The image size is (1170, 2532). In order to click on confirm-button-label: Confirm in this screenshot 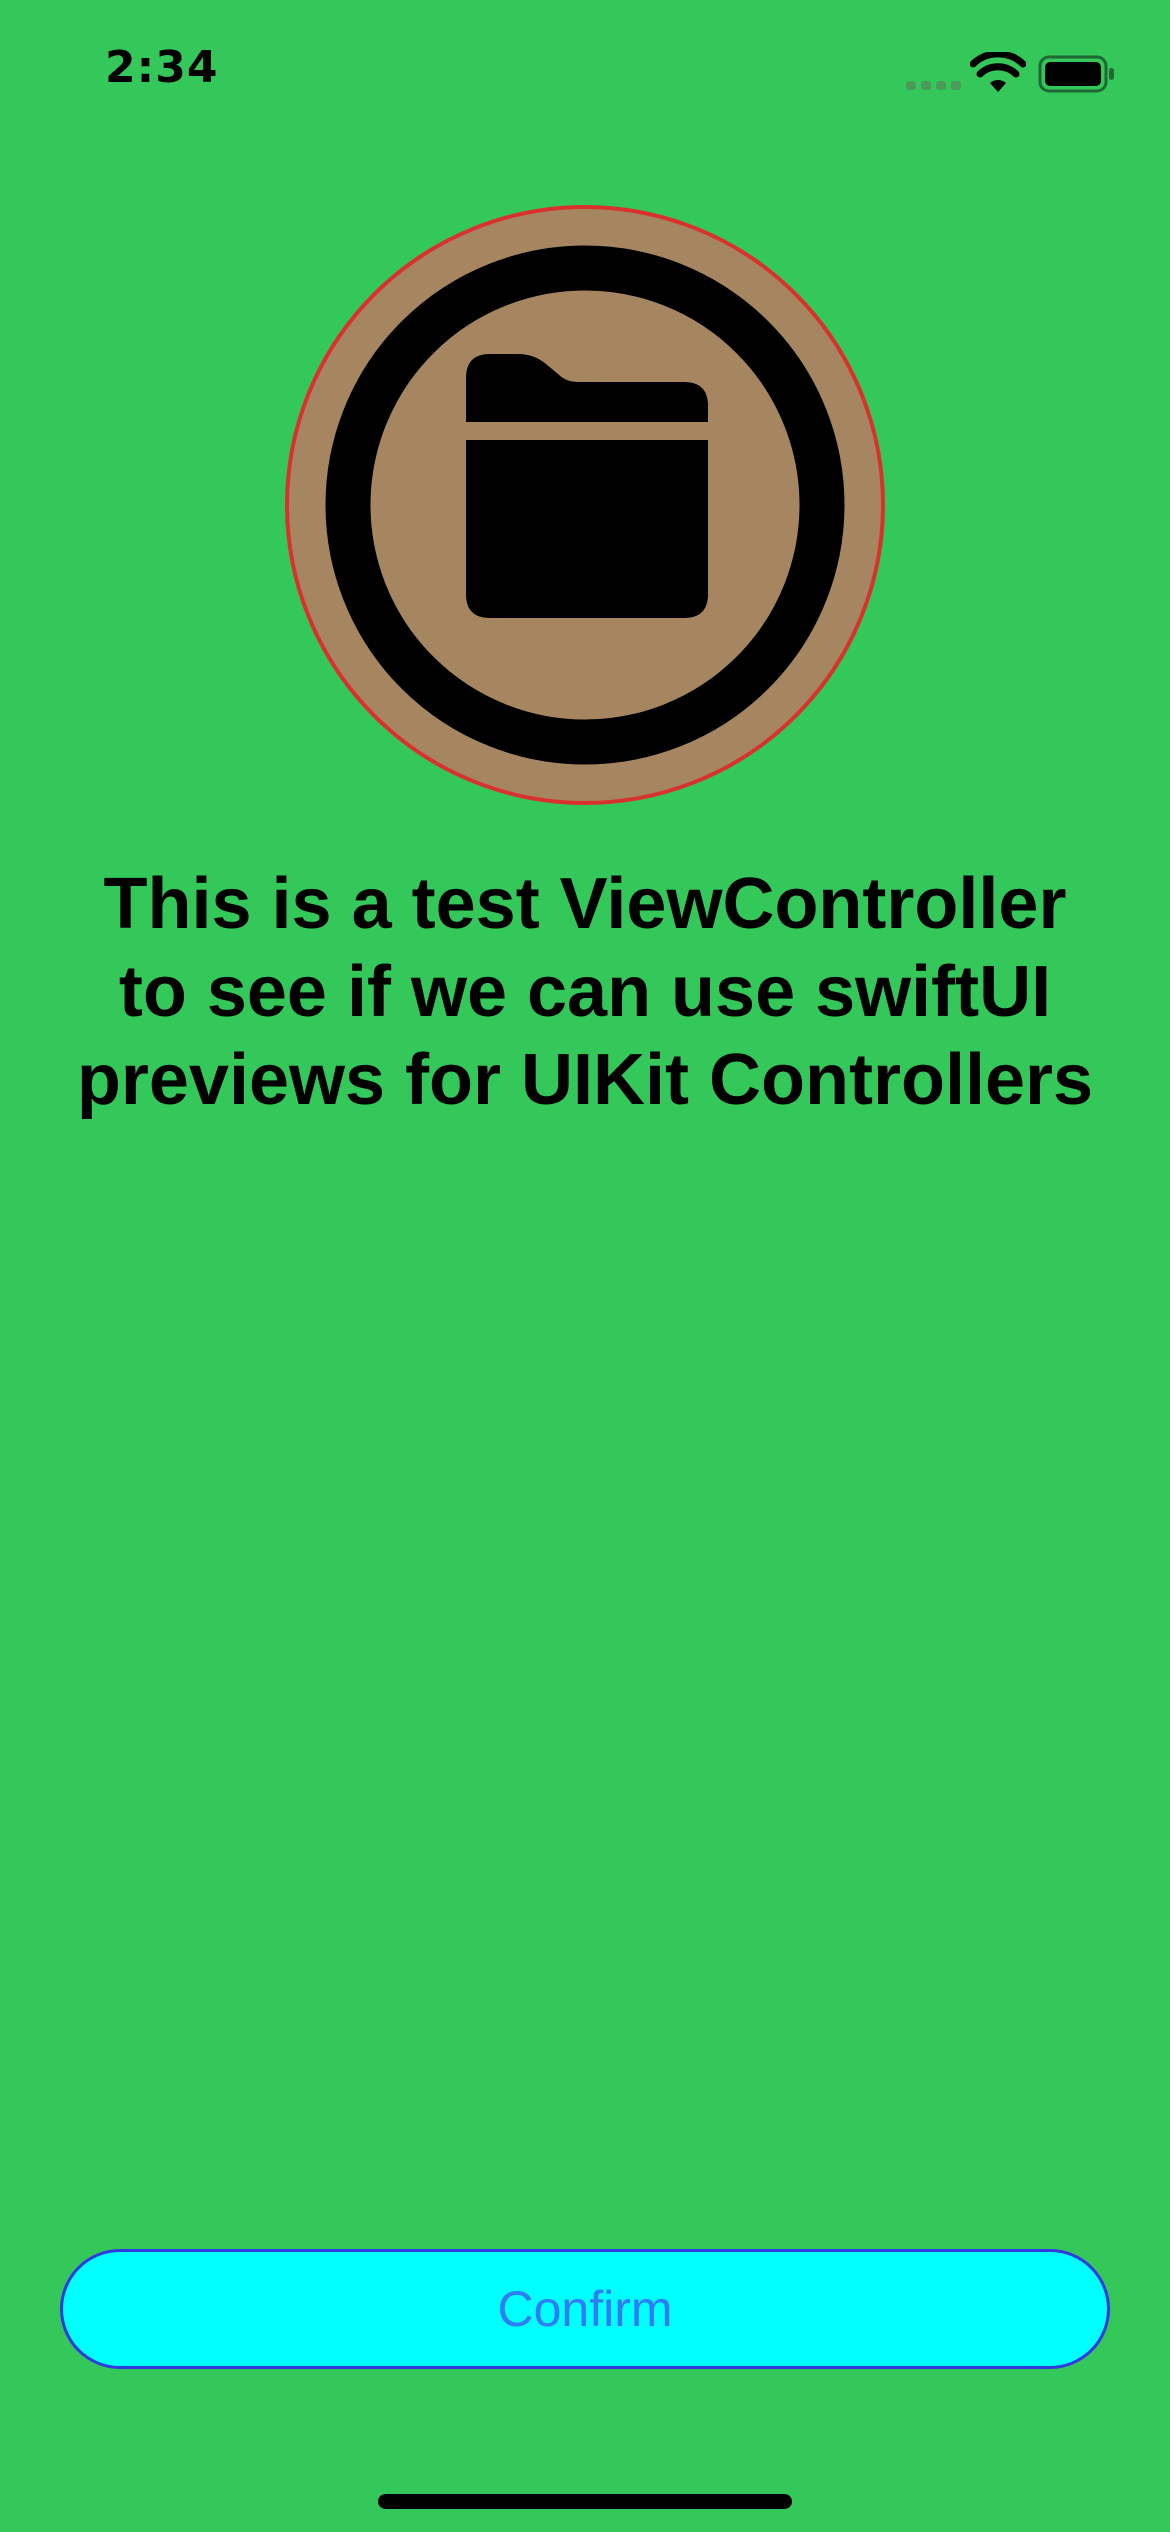, I will do `click(585, 2309)`.